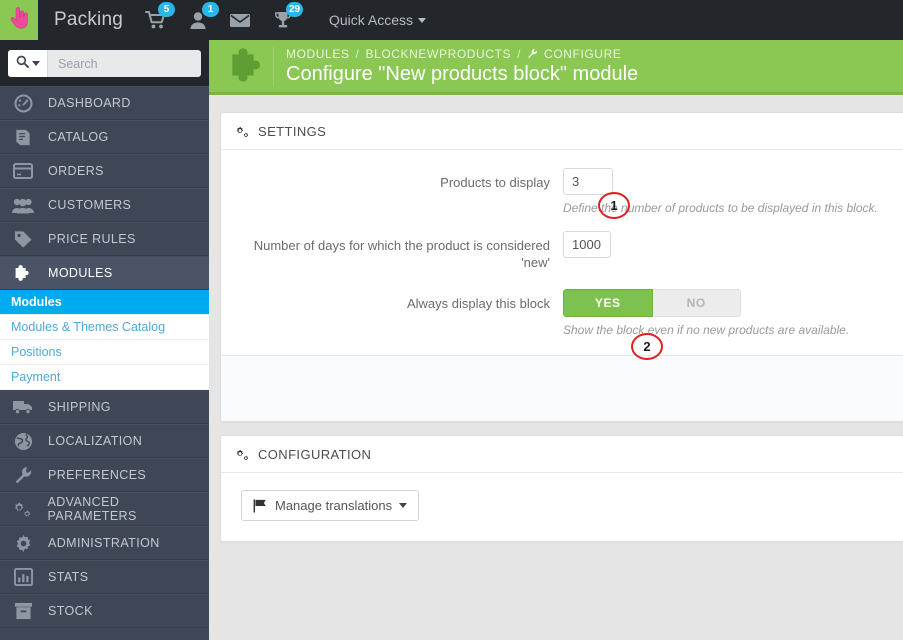 The image size is (903, 640). Describe the element at coordinates (731, 251) in the screenshot. I see `field-wrap` at that location.